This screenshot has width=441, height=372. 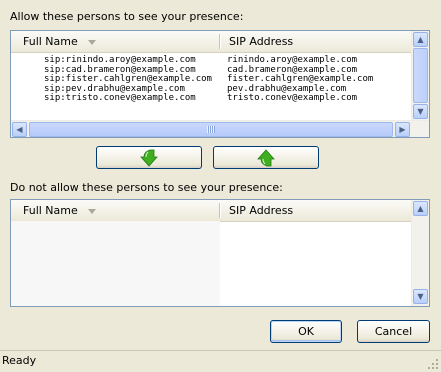 I want to click on scroll-grip-icon, so click(x=211, y=129).